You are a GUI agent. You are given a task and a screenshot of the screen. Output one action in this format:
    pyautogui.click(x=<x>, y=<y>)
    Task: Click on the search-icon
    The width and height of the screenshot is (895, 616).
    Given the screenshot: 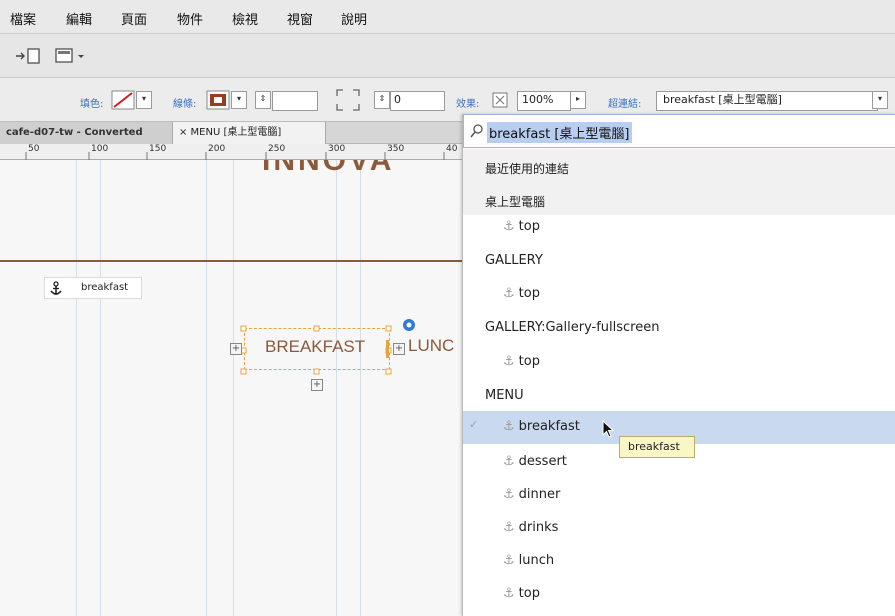 What is the action you would take?
    pyautogui.click(x=476, y=131)
    